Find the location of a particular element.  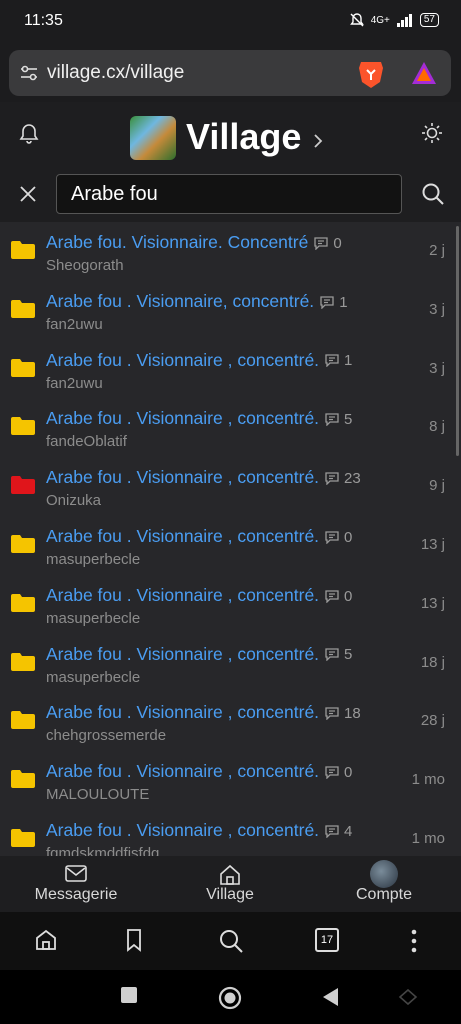

topic-title-link: Arabe fou . Visionnaire , concentré. 23 is located at coordinates (203, 477).